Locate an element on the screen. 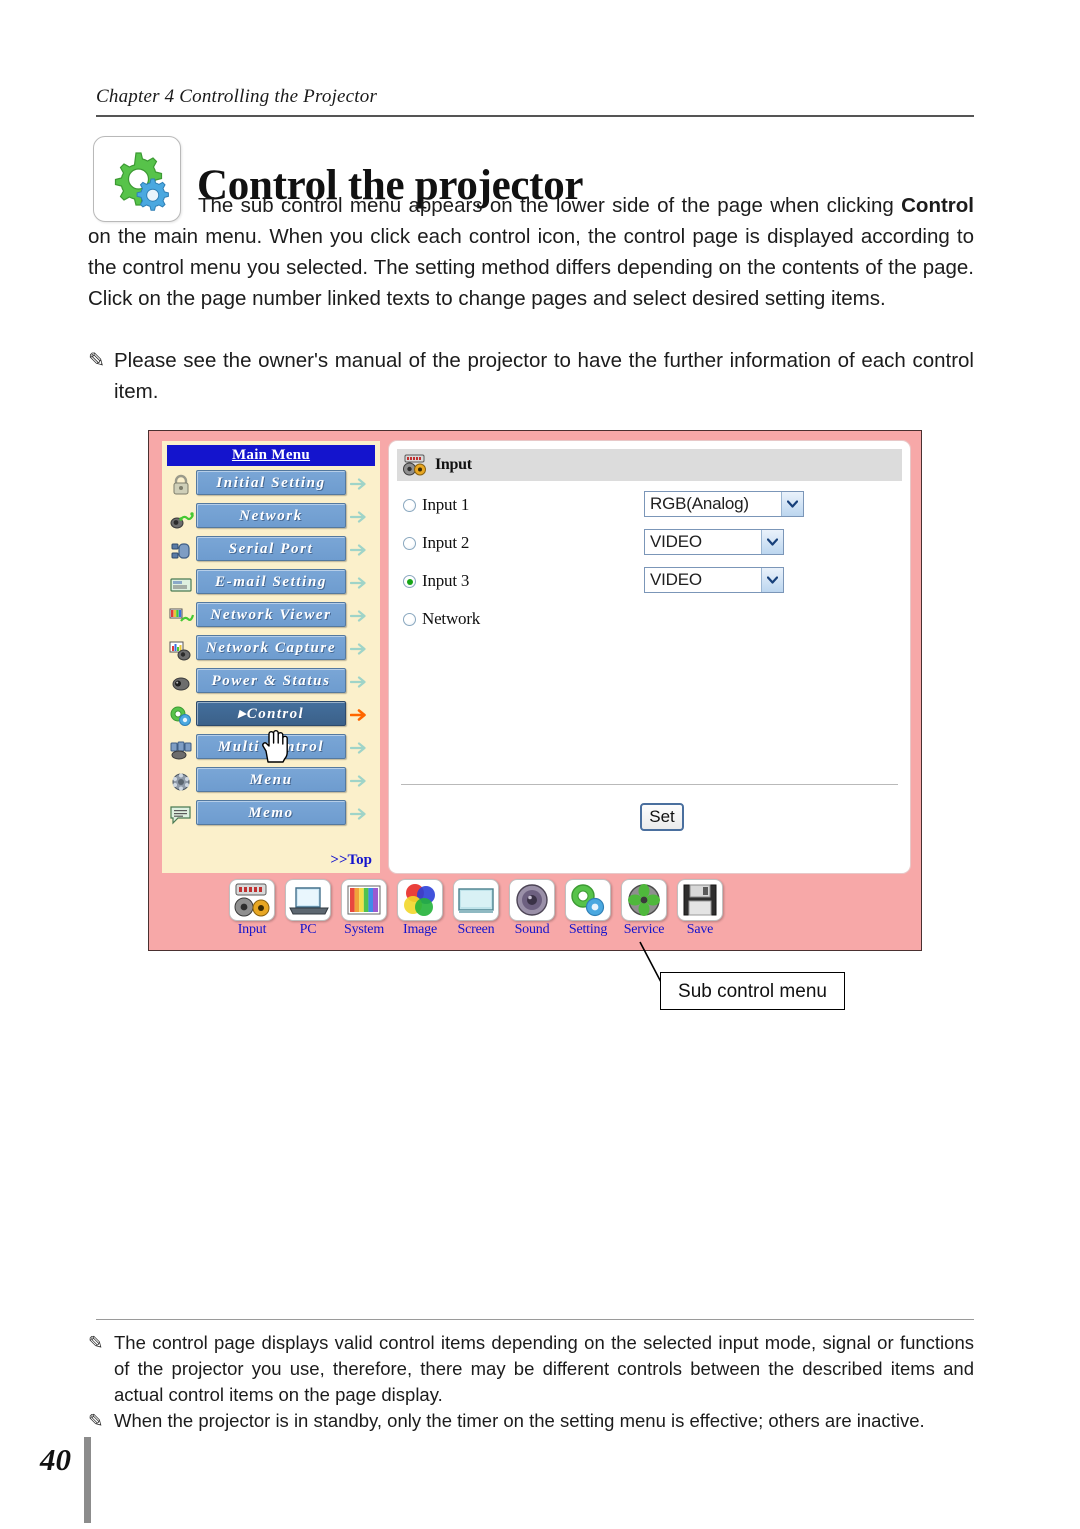  sub-menu-item-system: System is located at coordinates (364, 911).